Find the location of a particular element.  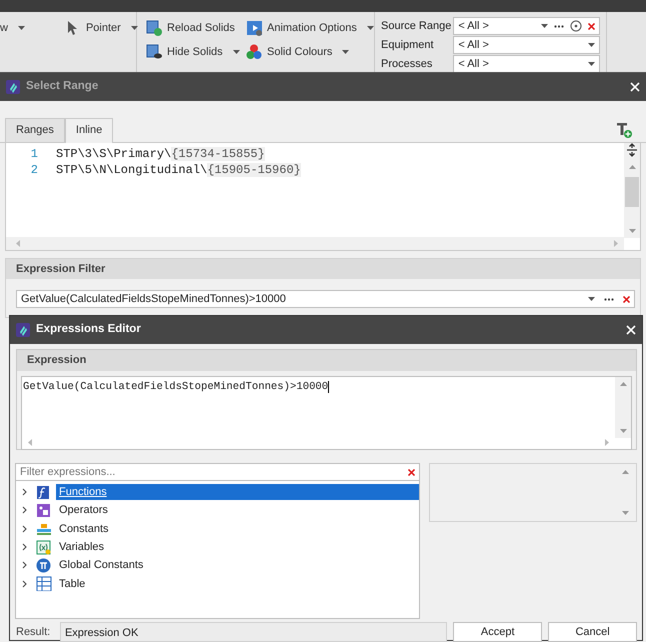

tab: Ranges is located at coordinates (35, 130).